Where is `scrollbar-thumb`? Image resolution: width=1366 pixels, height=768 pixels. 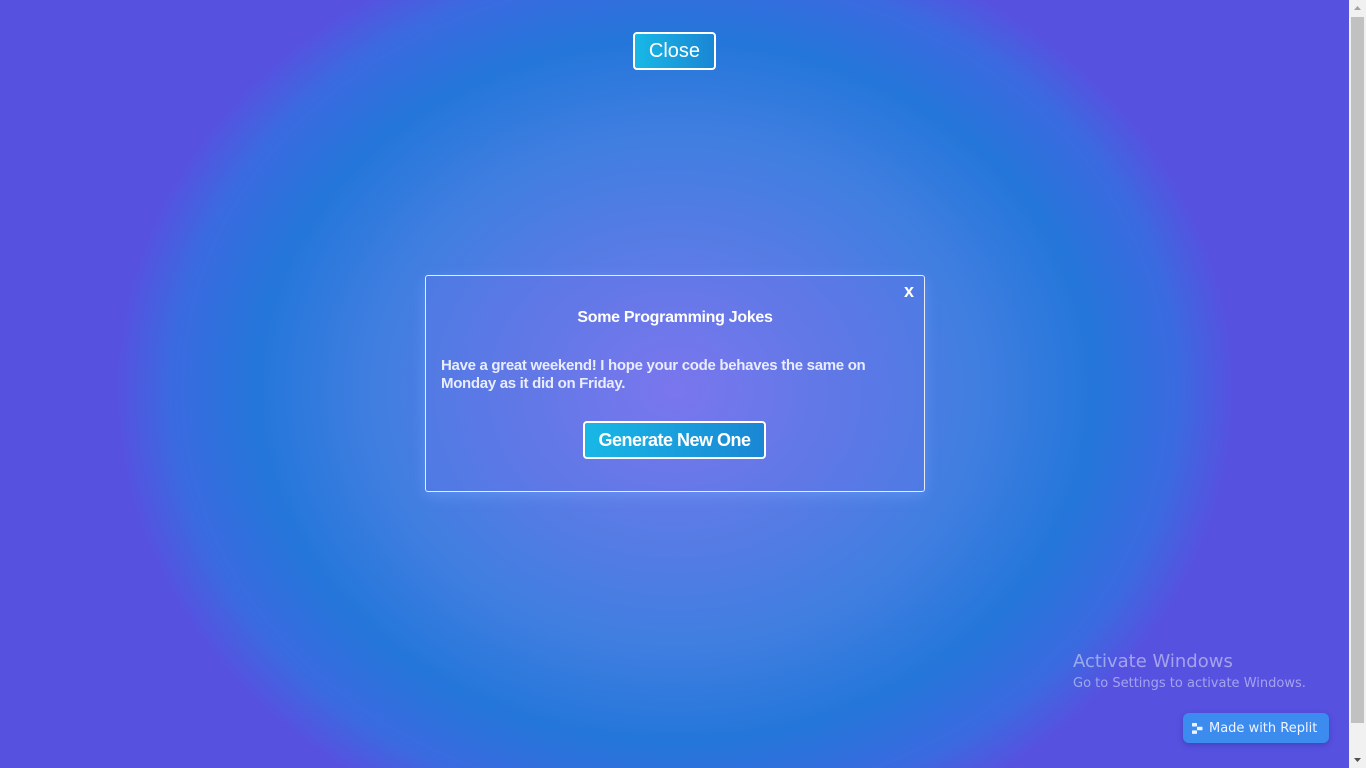 scrollbar-thumb is located at coordinates (1357, 370).